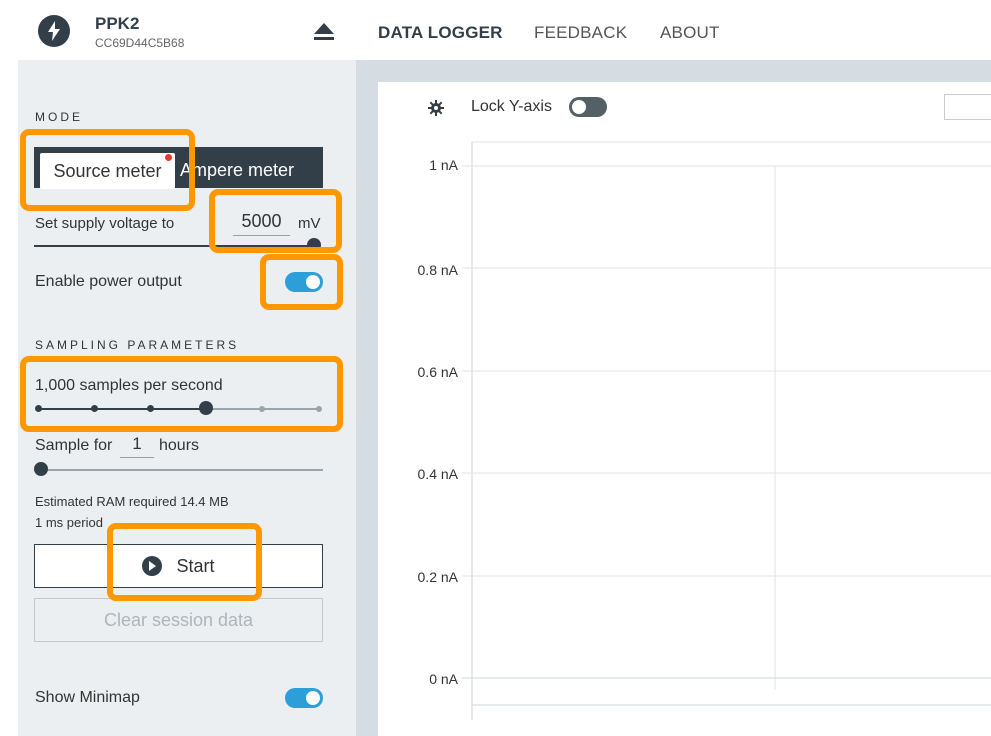 This screenshot has width=991, height=736. Describe the element at coordinates (437, 270) in the screenshot. I see `y-tick-label: 0.8 nA` at that location.